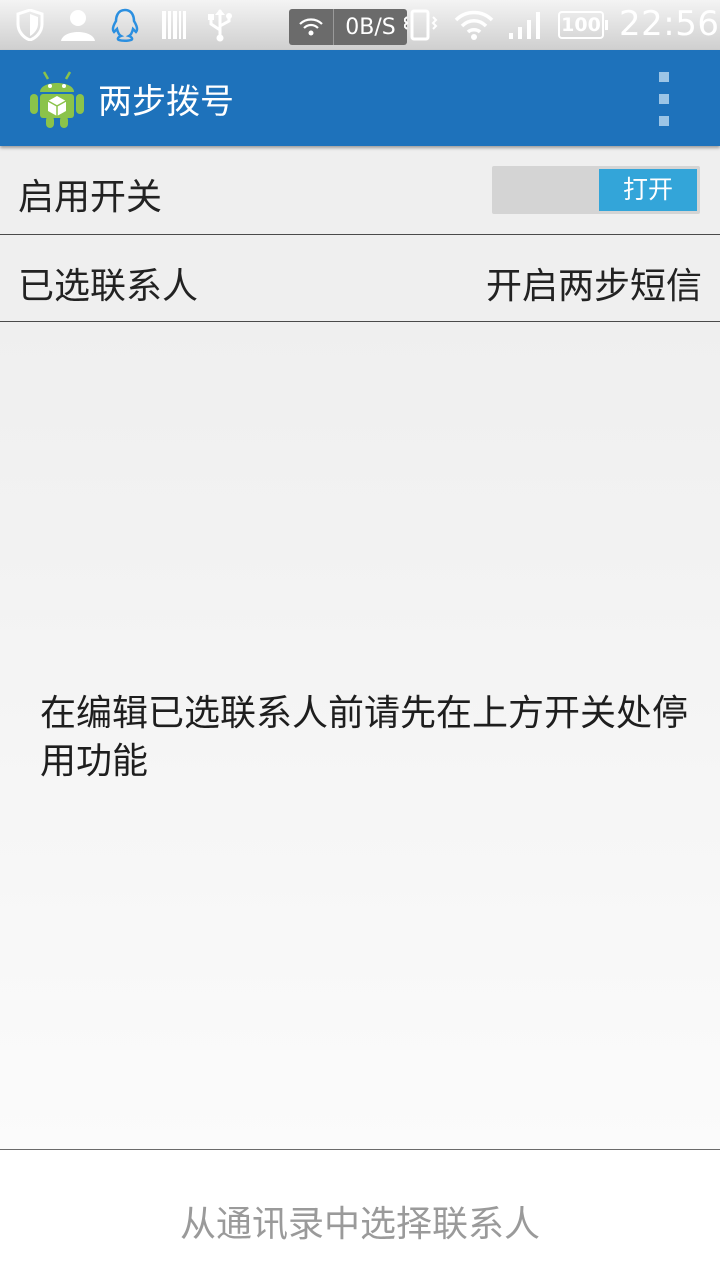 The height and width of the screenshot is (1280, 720). What do you see at coordinates (526, 25) in the screenshot?
I see `signal-icon` at bounding box center [526, 25].